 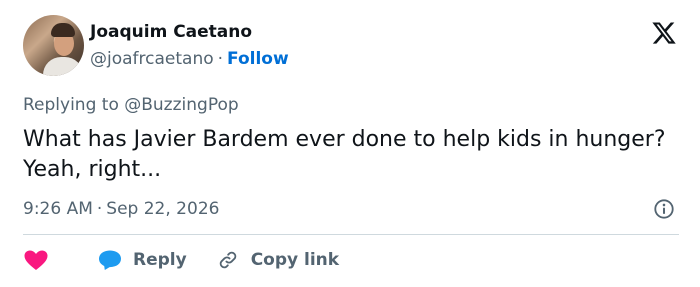 I want to click on author-name: Joaquim Caetano, so click(x=171, y=32).